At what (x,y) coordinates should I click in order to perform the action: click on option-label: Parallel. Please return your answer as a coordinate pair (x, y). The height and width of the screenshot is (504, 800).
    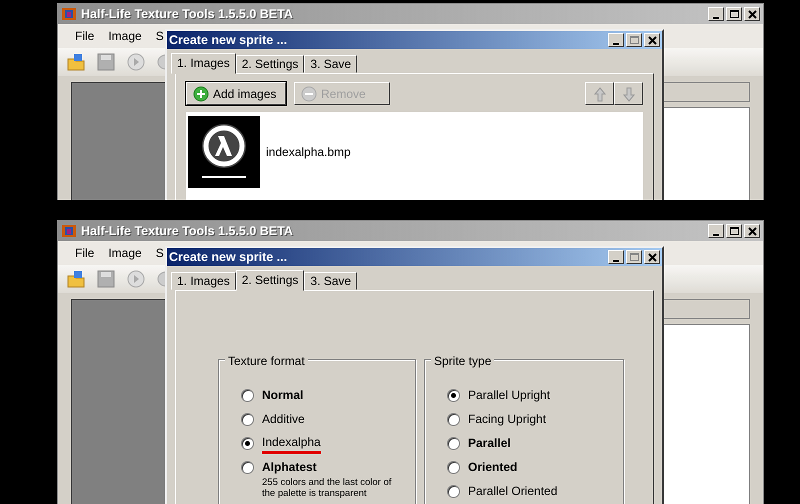
    Looking at the image, I should click on (489, 443).